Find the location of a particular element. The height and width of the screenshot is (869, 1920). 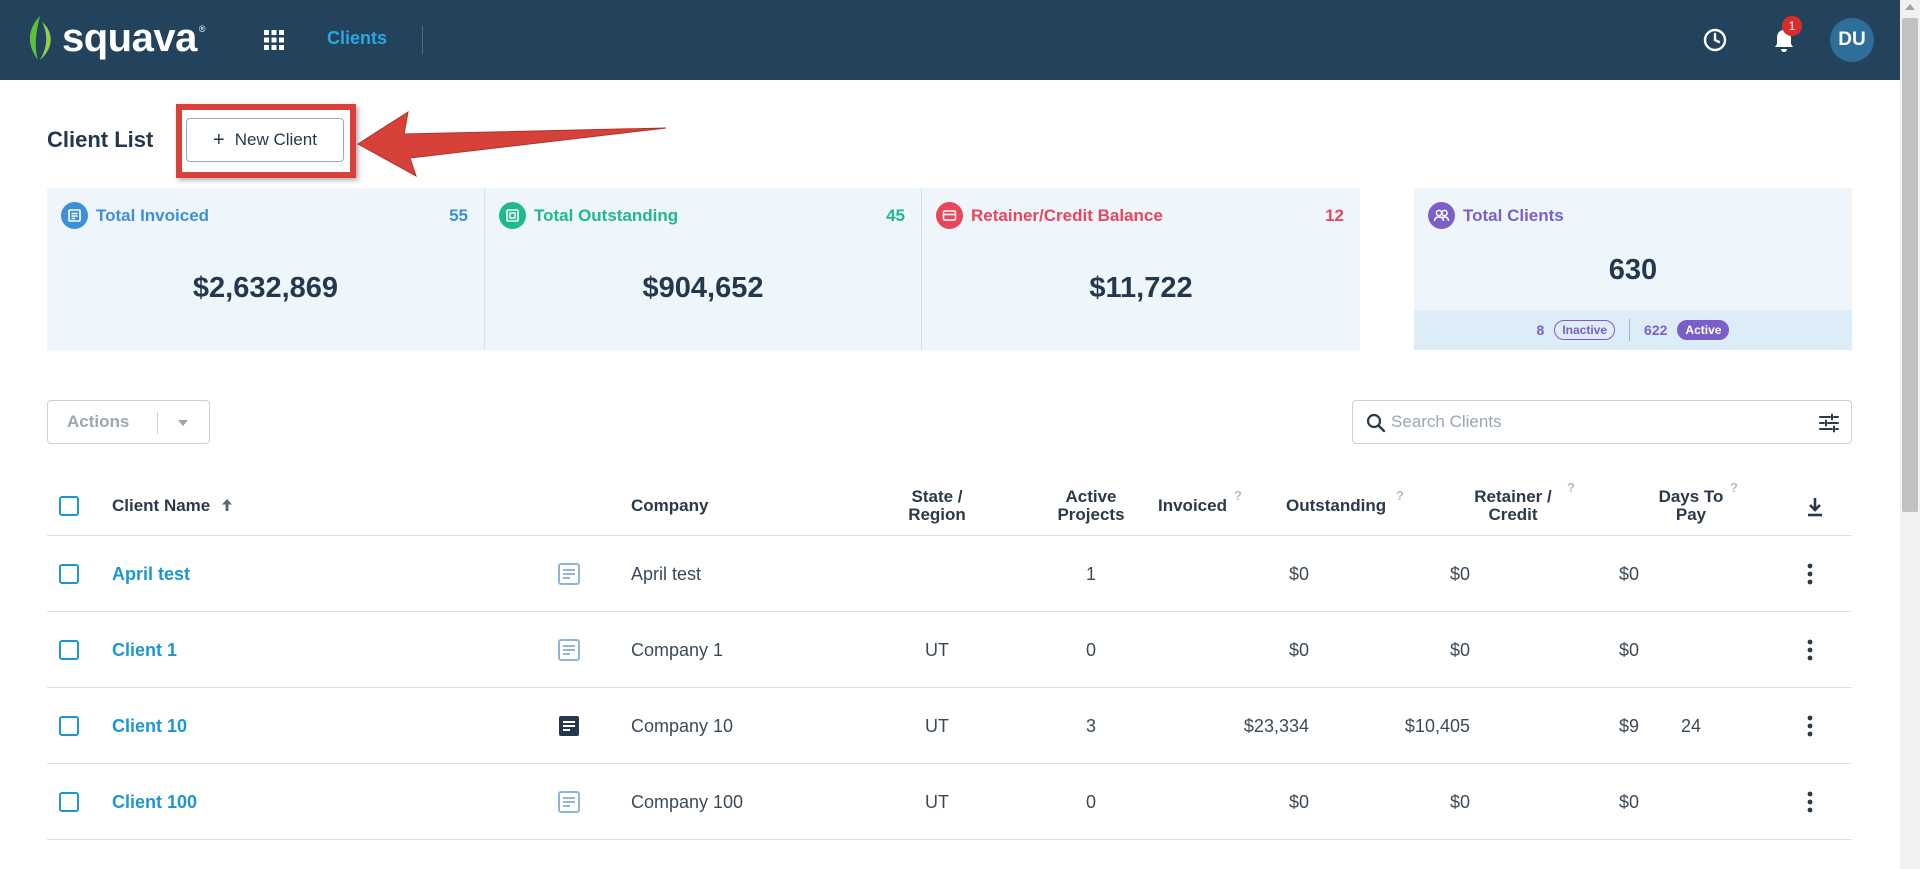

actions-divider is located at coordinates (157, 423).